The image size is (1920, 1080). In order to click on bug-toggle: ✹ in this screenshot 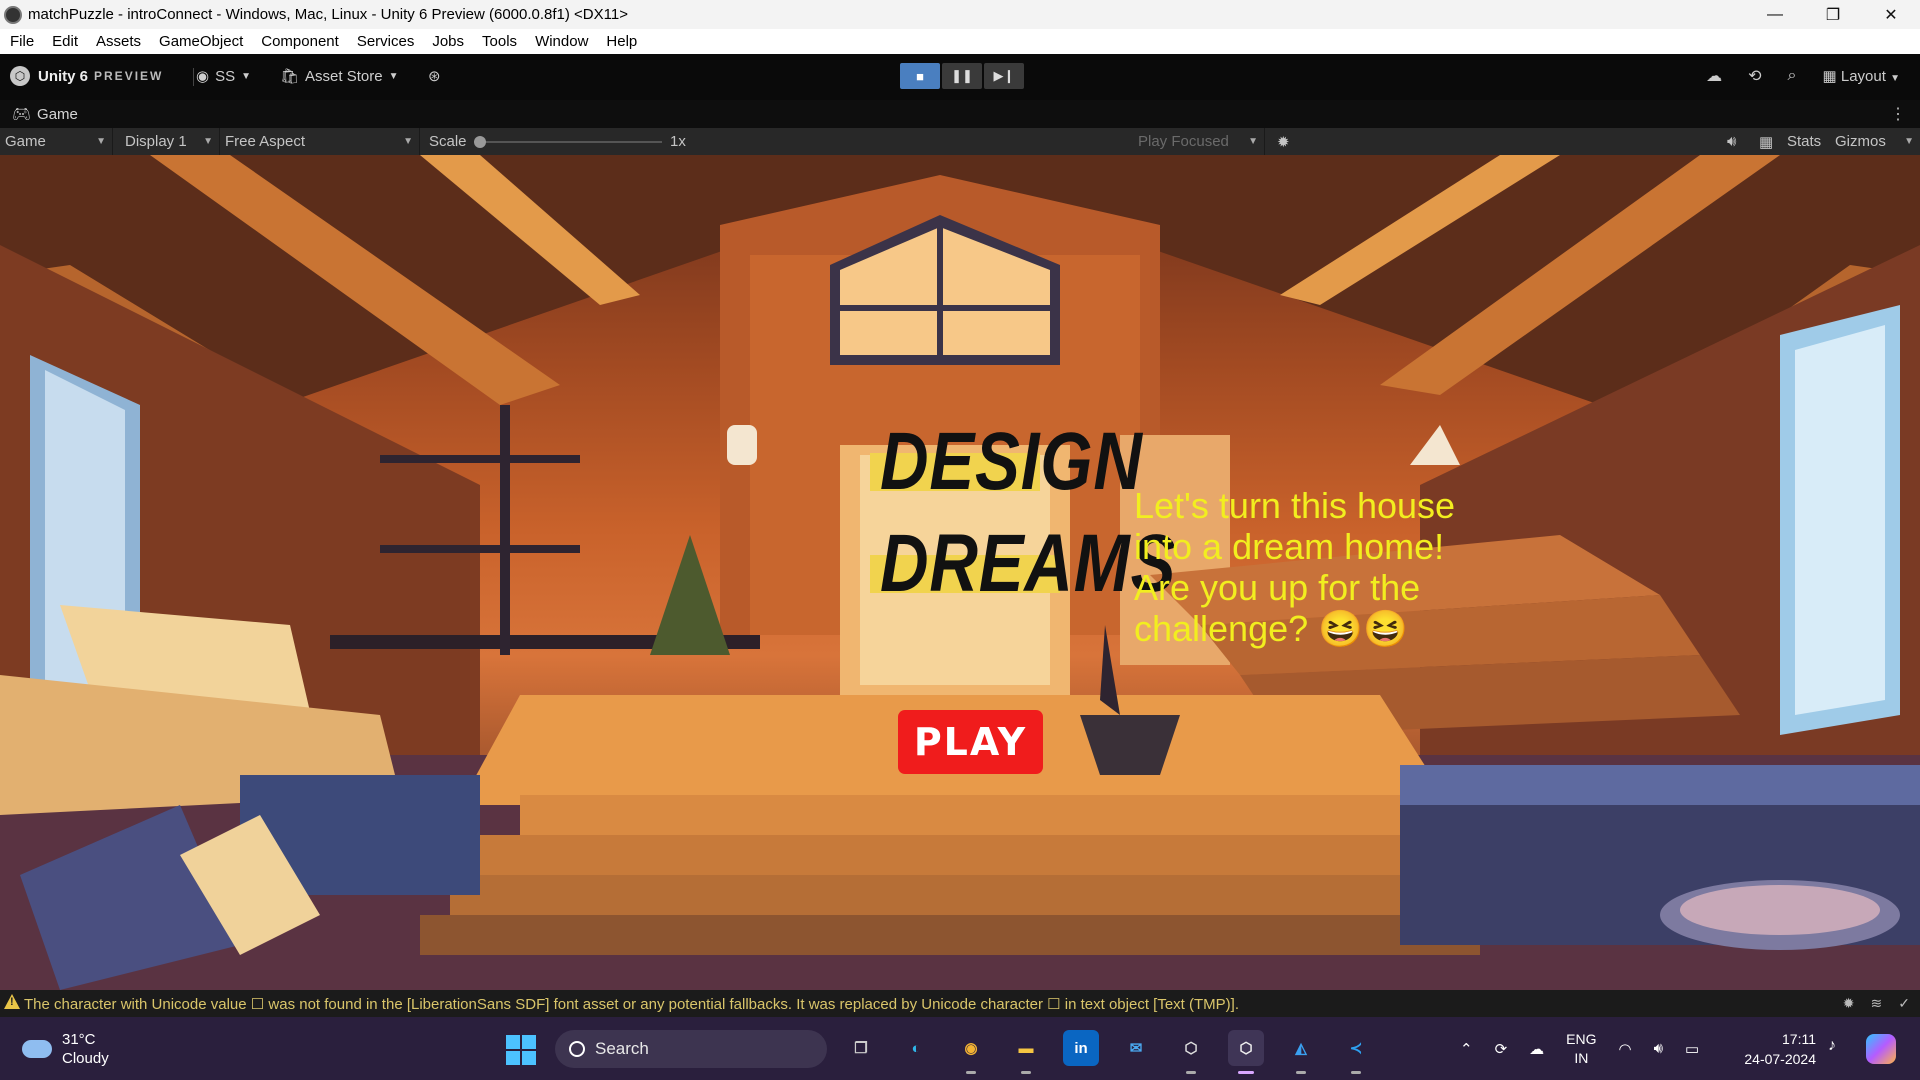, I will do `click(1287, 141)`.